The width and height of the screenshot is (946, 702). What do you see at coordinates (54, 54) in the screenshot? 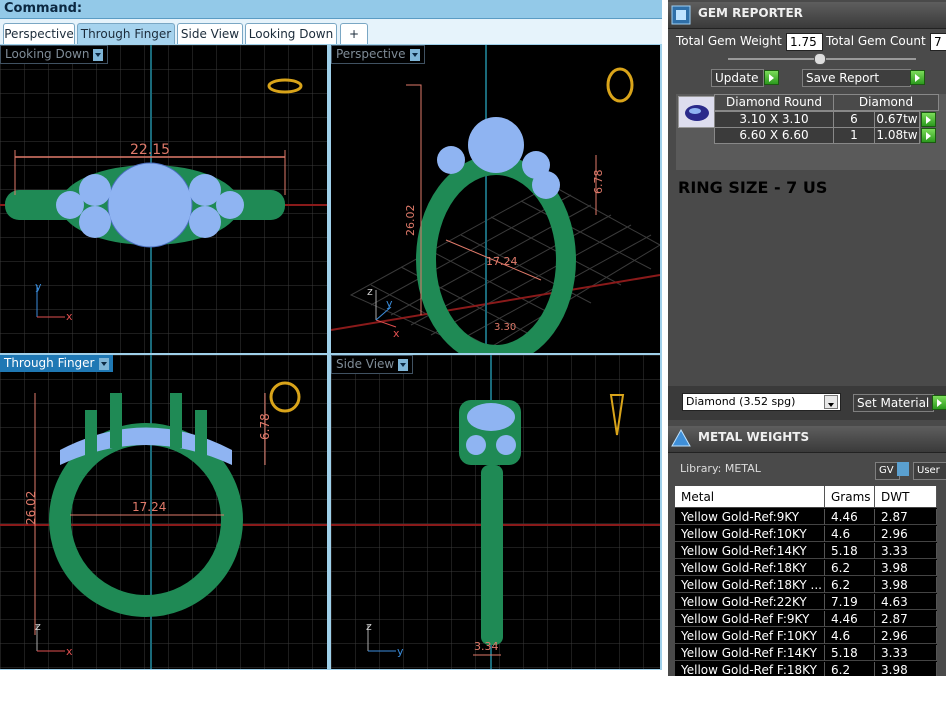
I see `viewport-label-looking-down: Looking Down` at bounding box center [54, 54].